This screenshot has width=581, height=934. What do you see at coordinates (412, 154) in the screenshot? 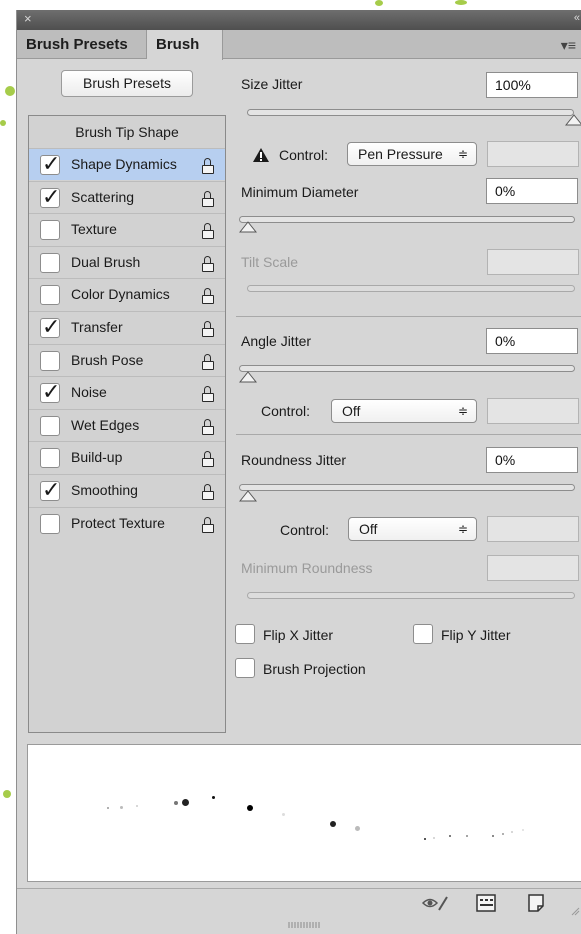
I see `size-control-select: Pen Pressure ≑` at bounding box center [412, 154].